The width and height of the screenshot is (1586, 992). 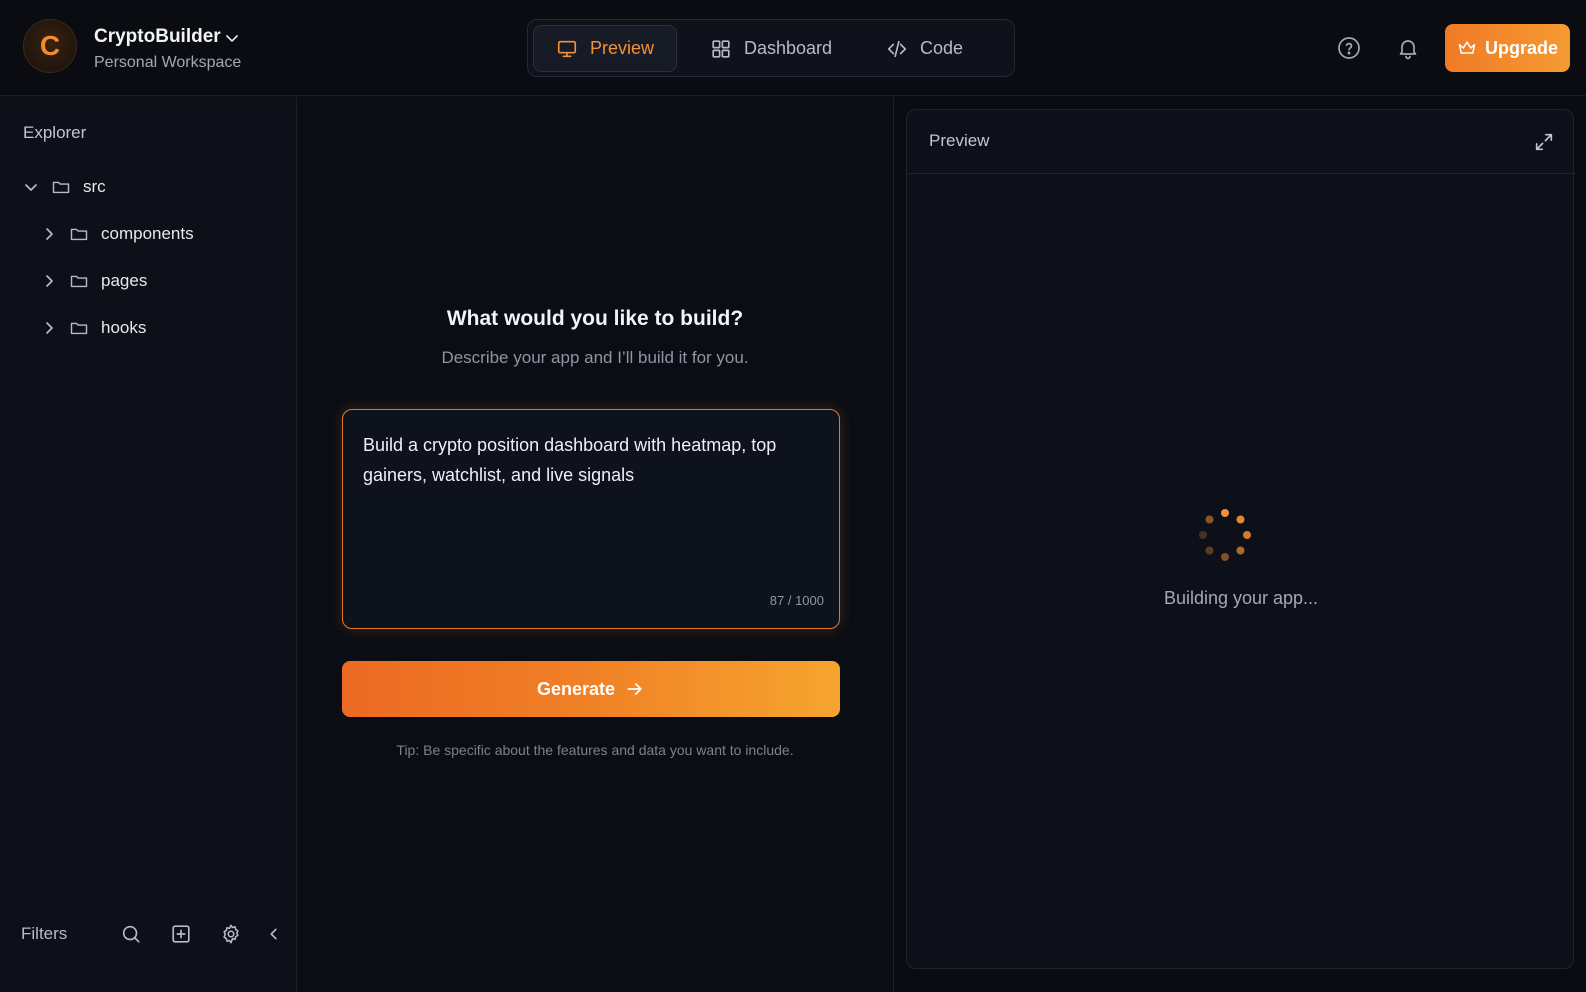 I want to click on workspace-avatar: C, so click(x=50, y=46).